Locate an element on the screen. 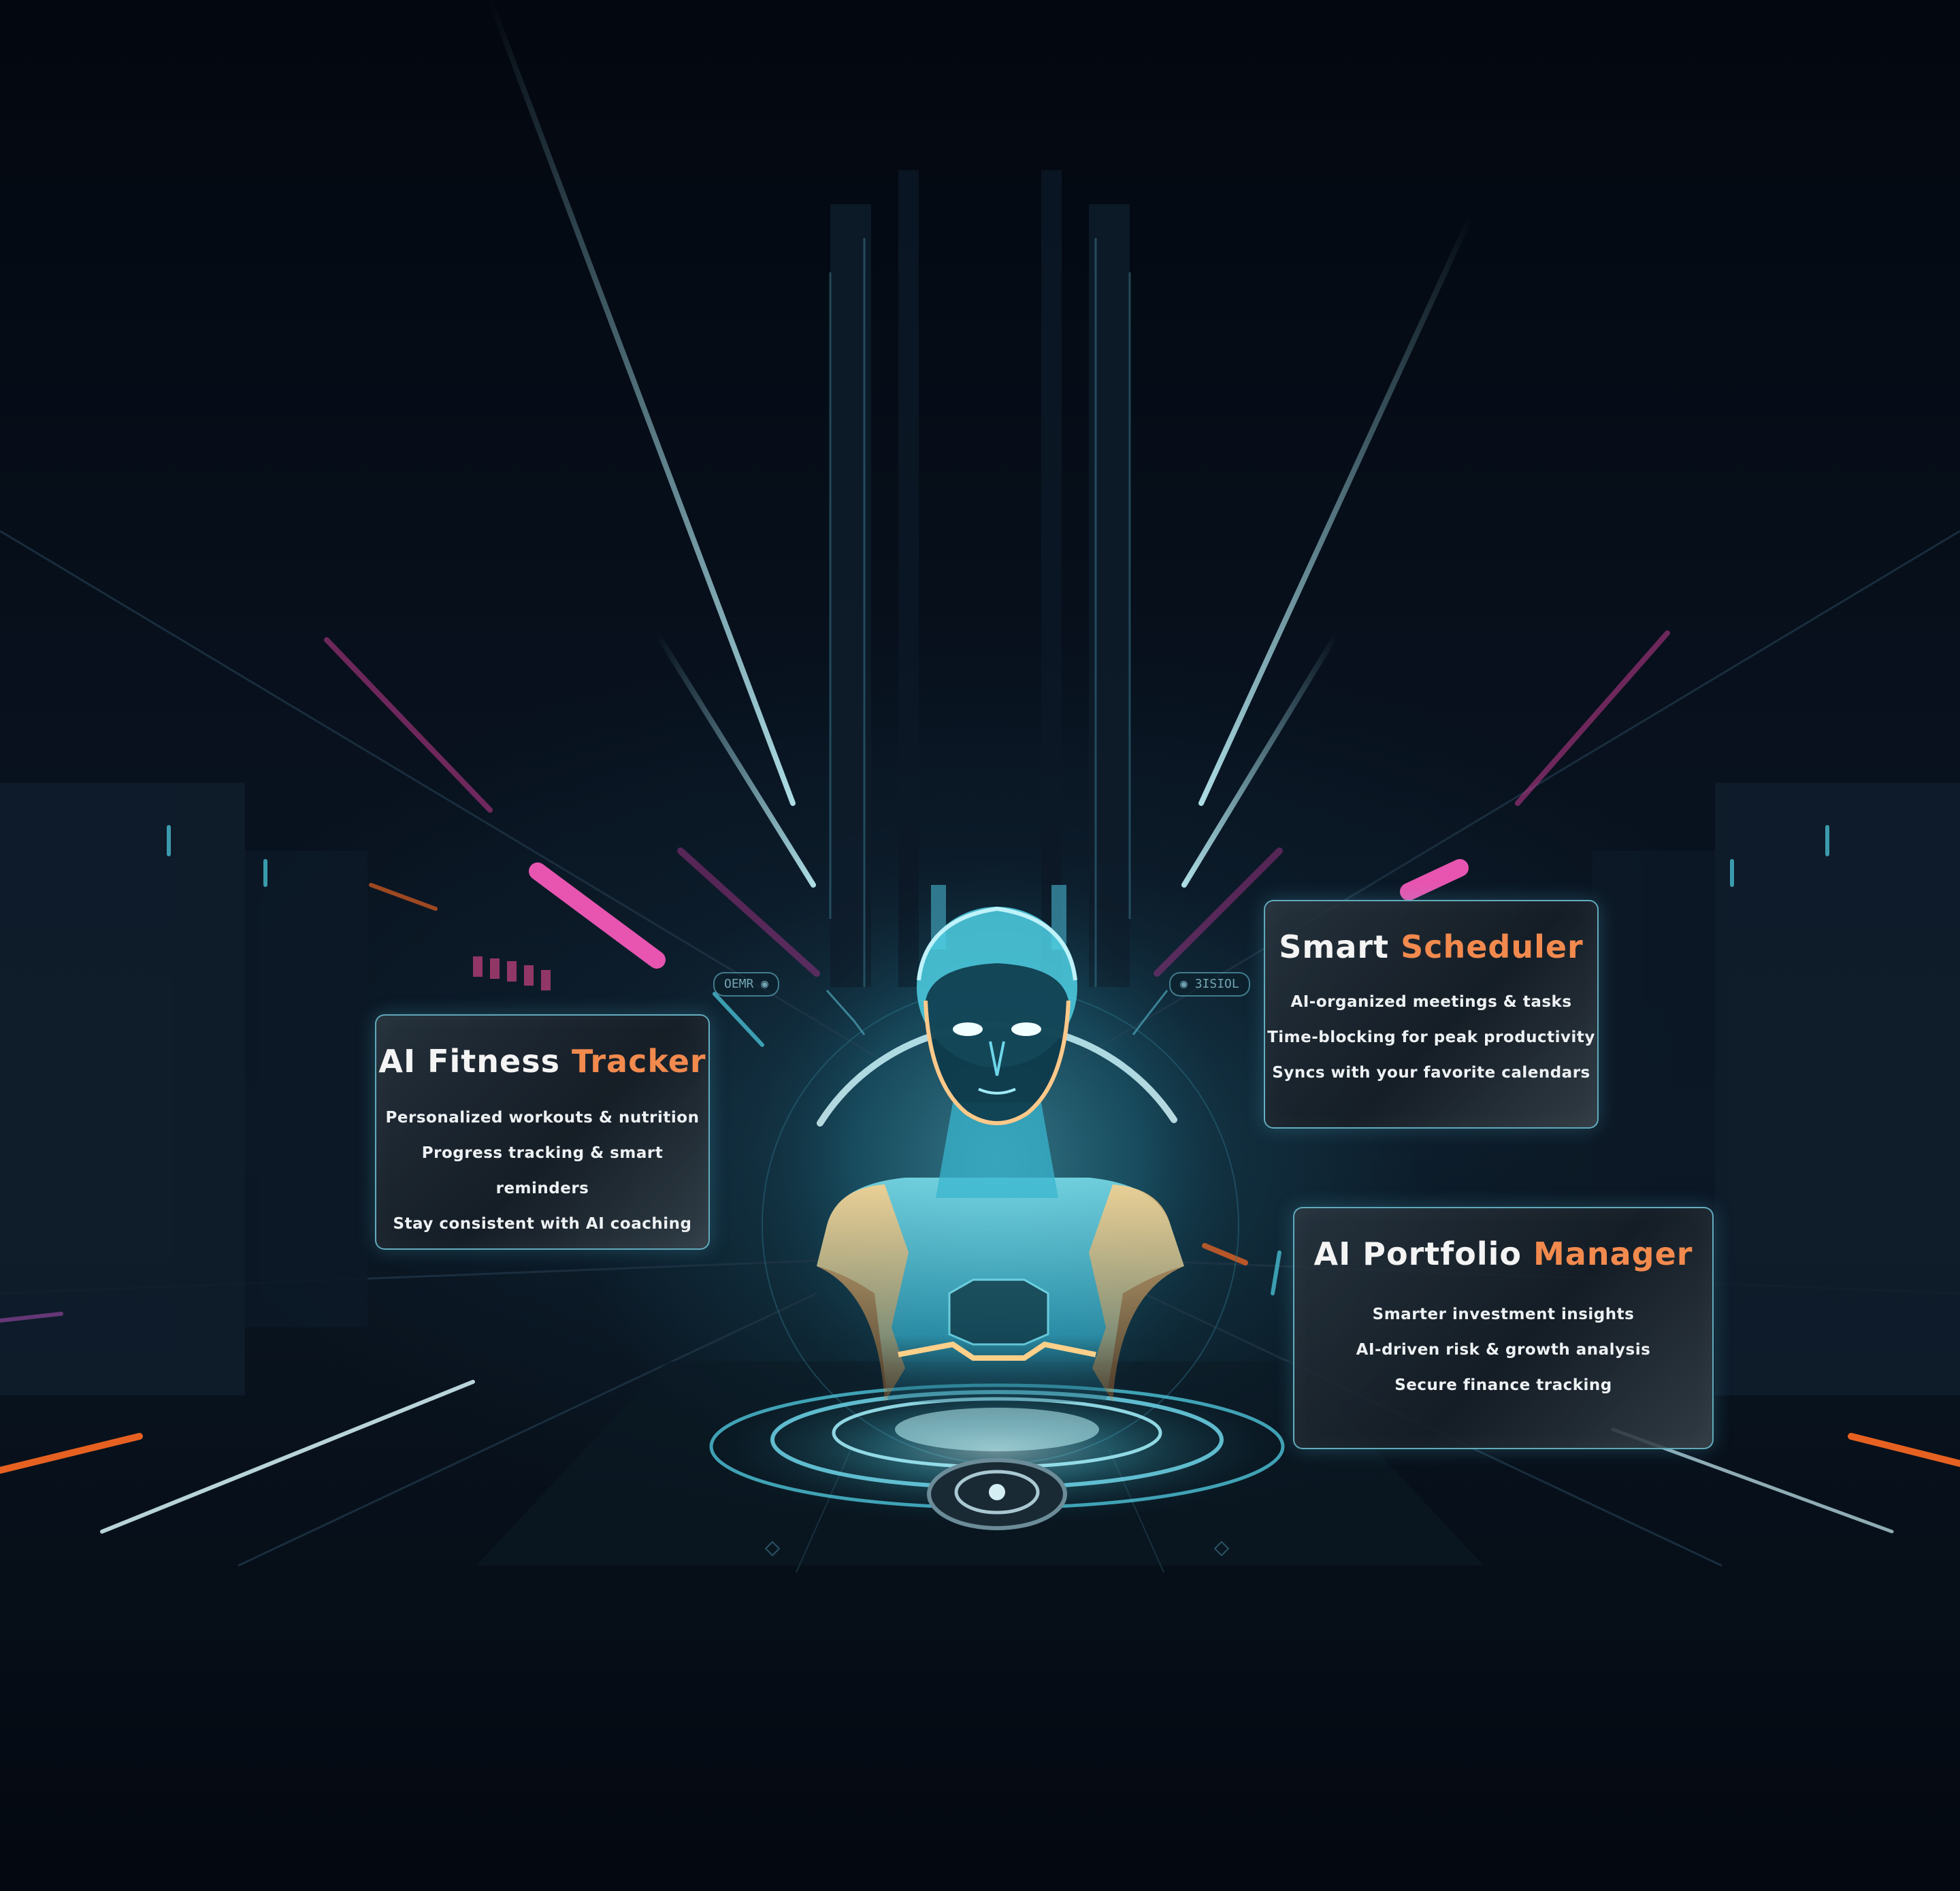 The image size is (1960, 1891). card-title-orange: Manager is located at coordinates (1613, 1253).